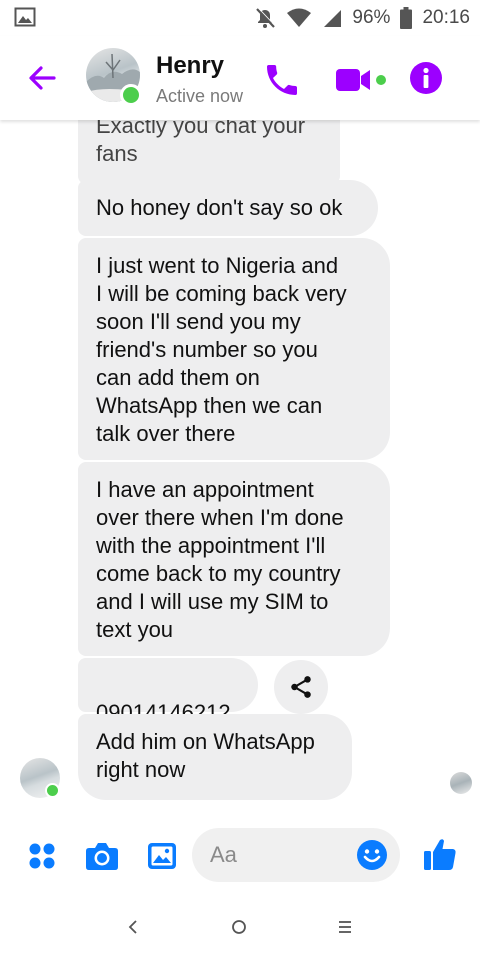 This screenshot has height=960, width=480. I want to click on status-bar: 96% 20:16, so click(240, 18).